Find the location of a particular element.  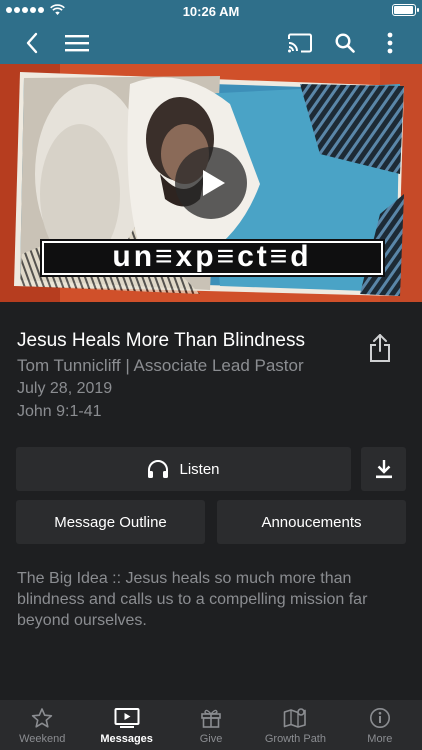

share-button is located at coordinates (380, 348).